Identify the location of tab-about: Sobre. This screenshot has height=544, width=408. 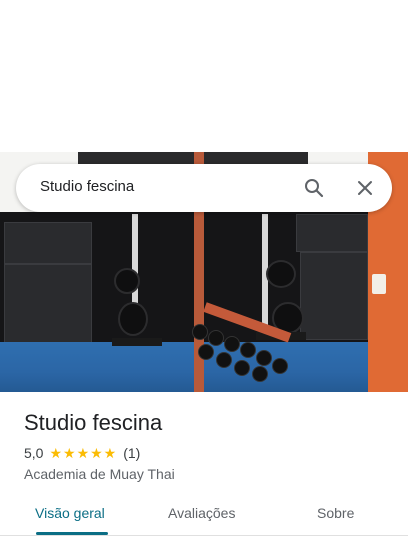
(335, 513).